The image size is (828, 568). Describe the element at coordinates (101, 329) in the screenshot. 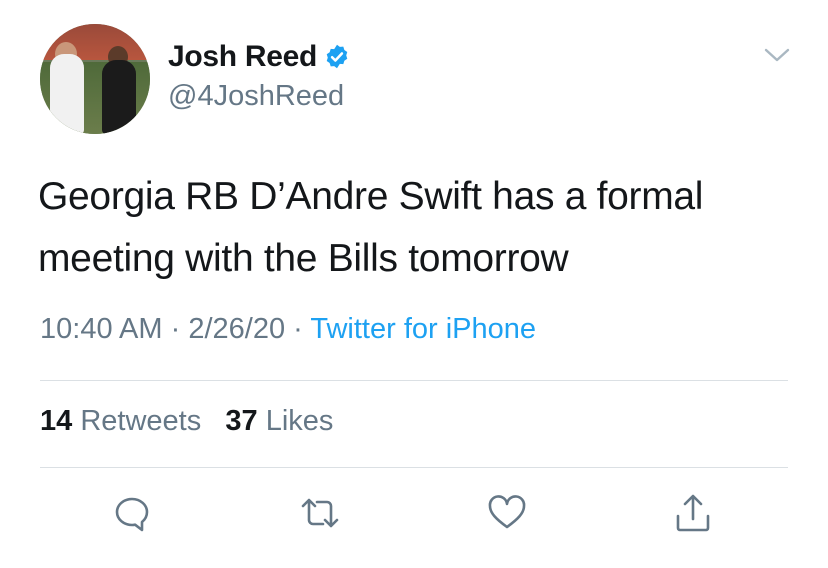

I see `tweet-time: 10:40 AM` at that location.